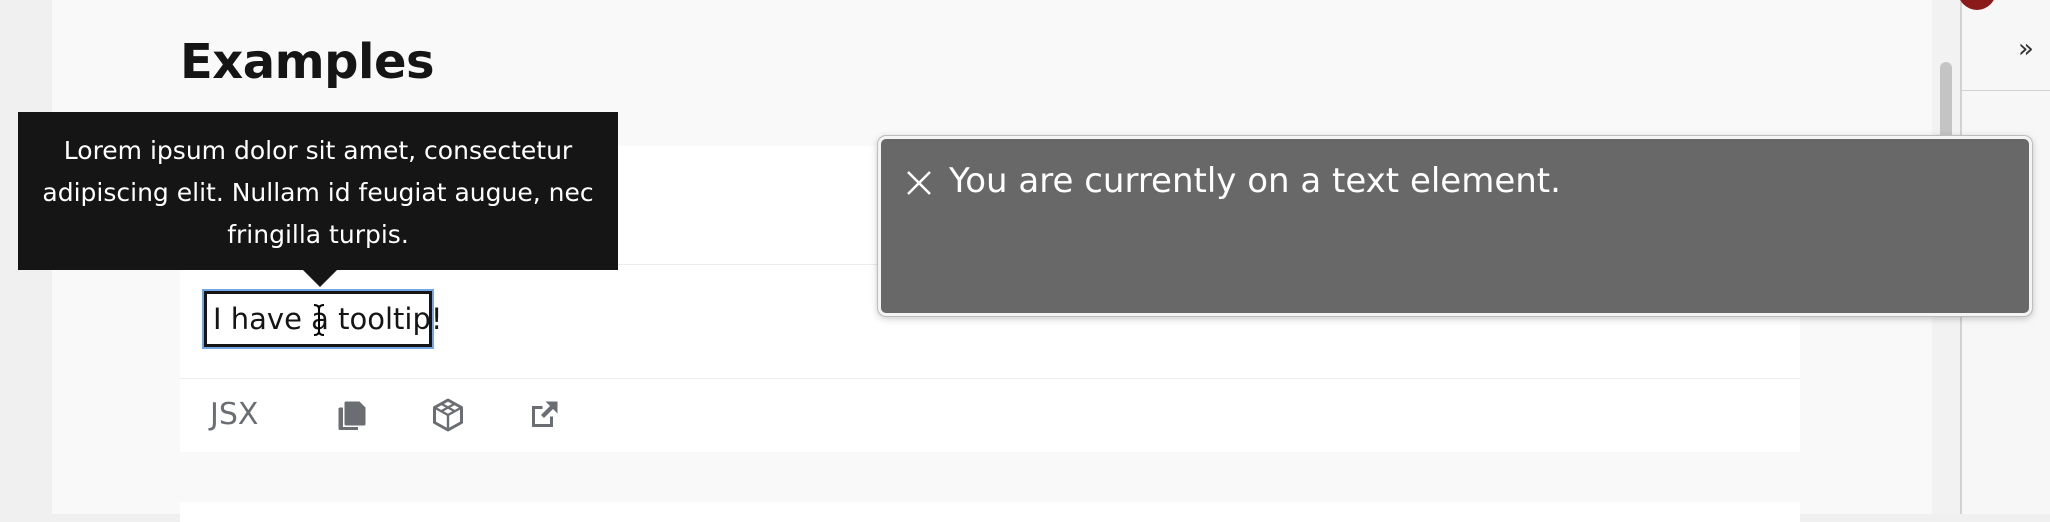 The height and width of the screenshot is (522, 2050). Describe the element at coordinates (544, 415) in the screenshot. I see `external-link-icon` at that location.